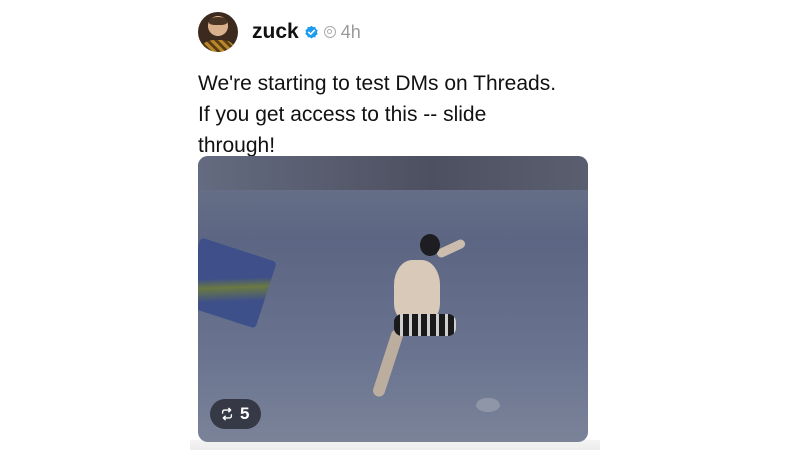 The width and height of the screenshot is (800, 450). Describe the element at coordinates (388, 363) in the screenshot. I see `video-figure-leg` at that location.